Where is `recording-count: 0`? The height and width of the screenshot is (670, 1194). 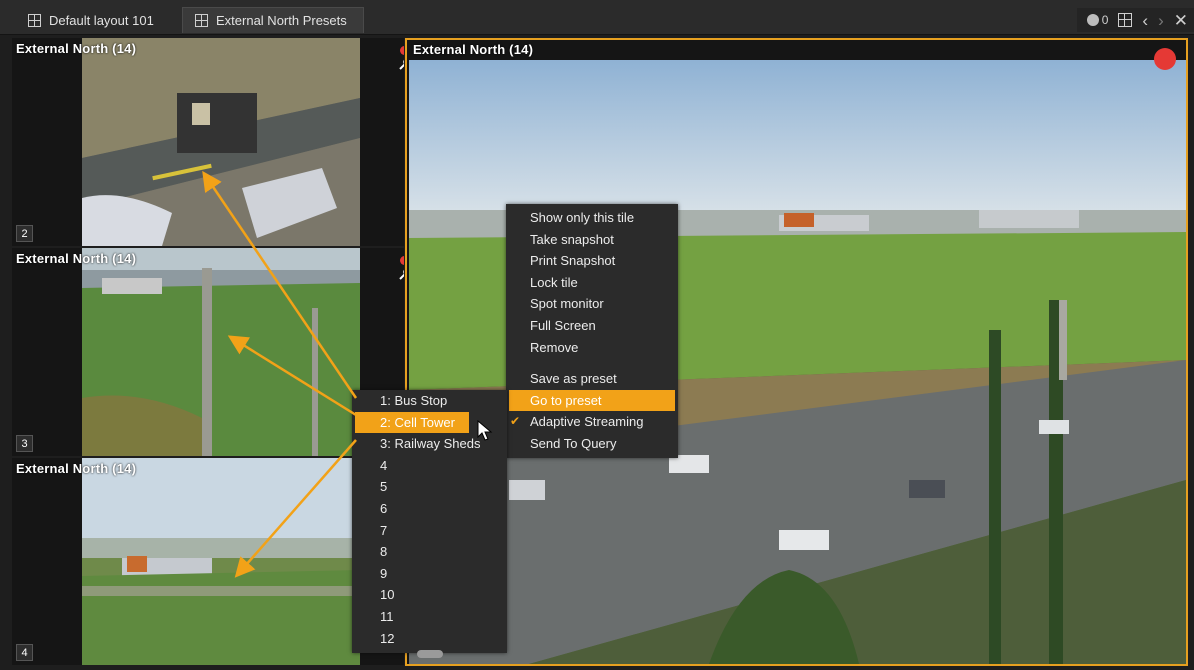
recording-count: 0 is located at coordinates (1105, 20).